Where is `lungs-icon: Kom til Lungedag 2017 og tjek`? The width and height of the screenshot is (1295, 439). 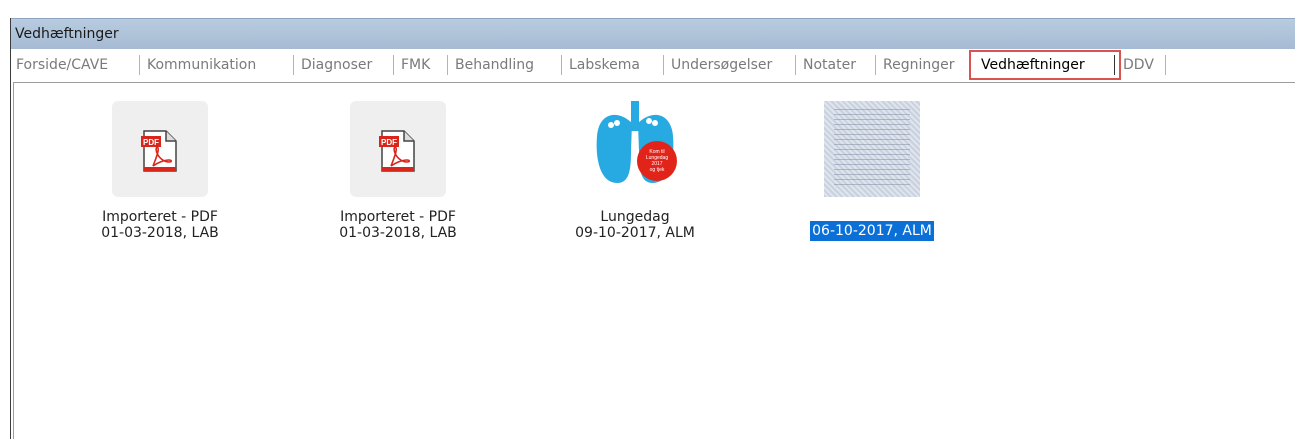
lungs-icon: Kom til Lungedag 2017 og tjek is located at coordinates (636, 142).